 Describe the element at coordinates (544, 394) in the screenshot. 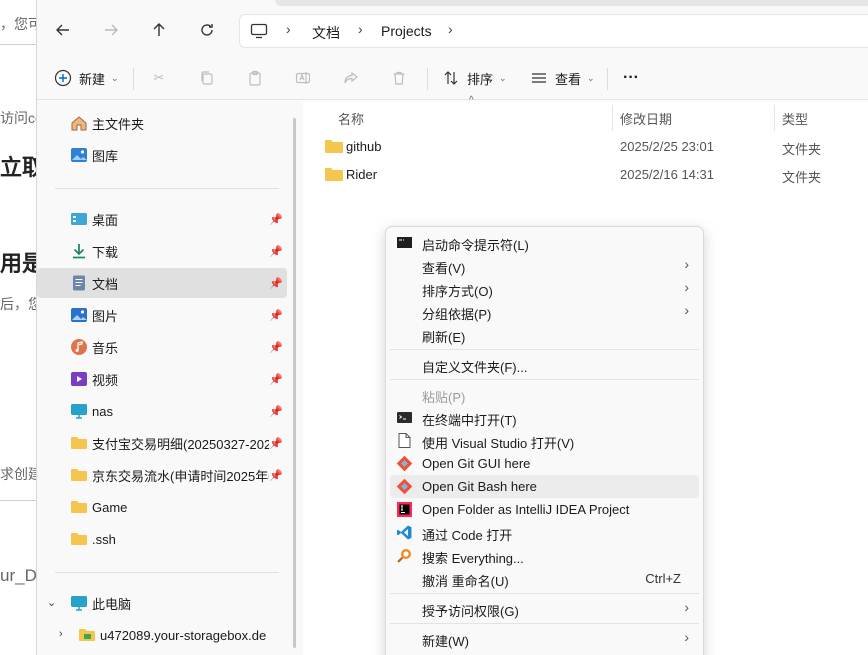

I see `menu-item-paste: 粘贴(P)` at that location.